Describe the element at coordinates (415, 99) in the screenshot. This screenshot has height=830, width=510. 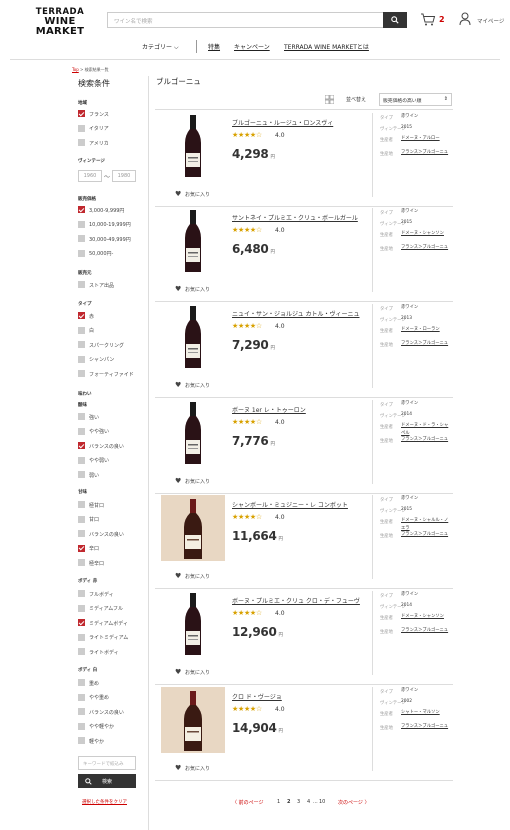
I see `sort-select: 販売価格の高い順 ⇕` at that location.